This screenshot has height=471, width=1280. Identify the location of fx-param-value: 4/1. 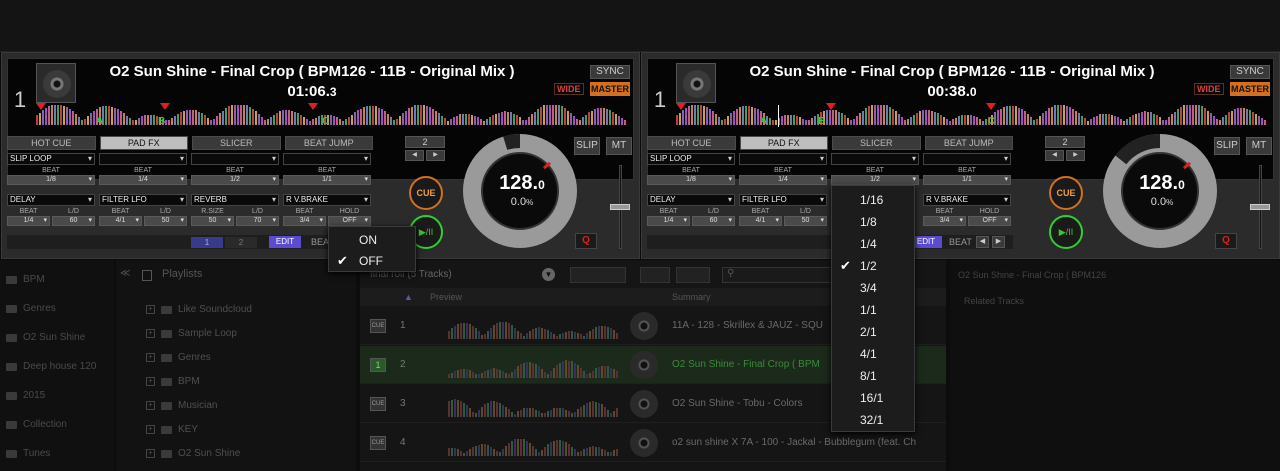
(760, 221).